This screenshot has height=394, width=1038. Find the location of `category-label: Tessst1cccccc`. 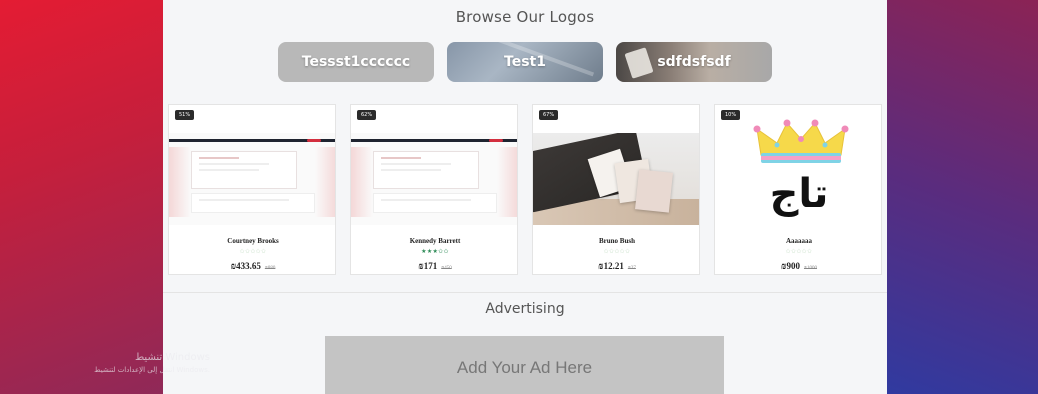

category-label: Tessst1cccccc is located at coordinates (356, 62).